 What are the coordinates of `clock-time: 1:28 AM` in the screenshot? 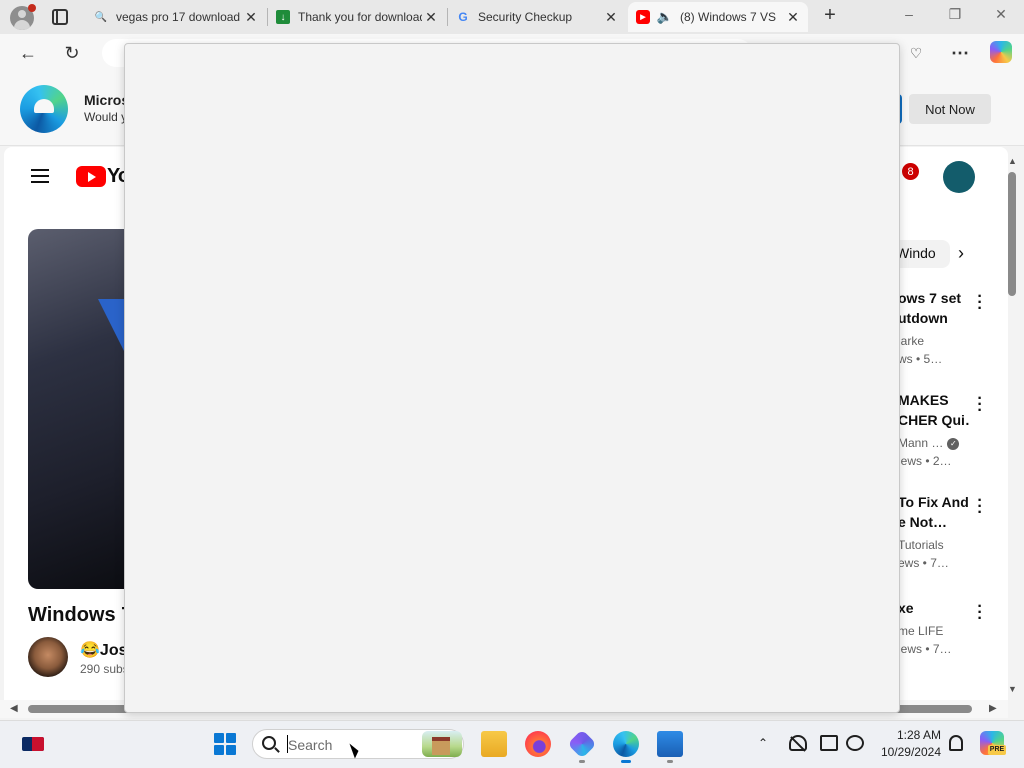 It's located at (910, 735).